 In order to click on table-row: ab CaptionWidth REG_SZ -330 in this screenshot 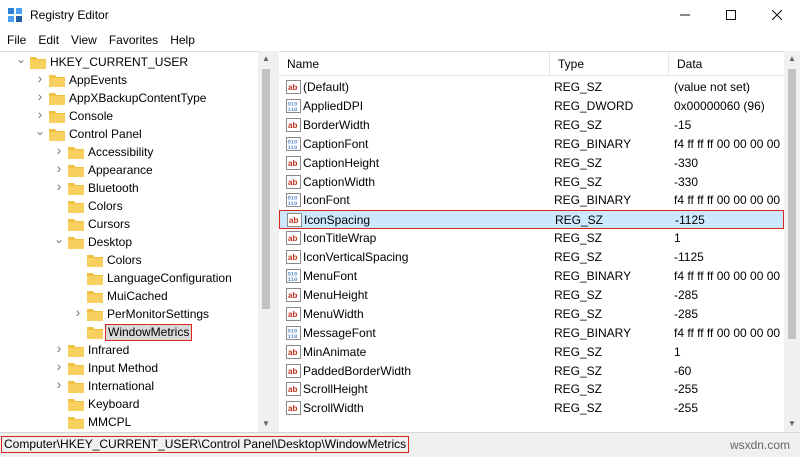, I will do `click(531, 182)`.